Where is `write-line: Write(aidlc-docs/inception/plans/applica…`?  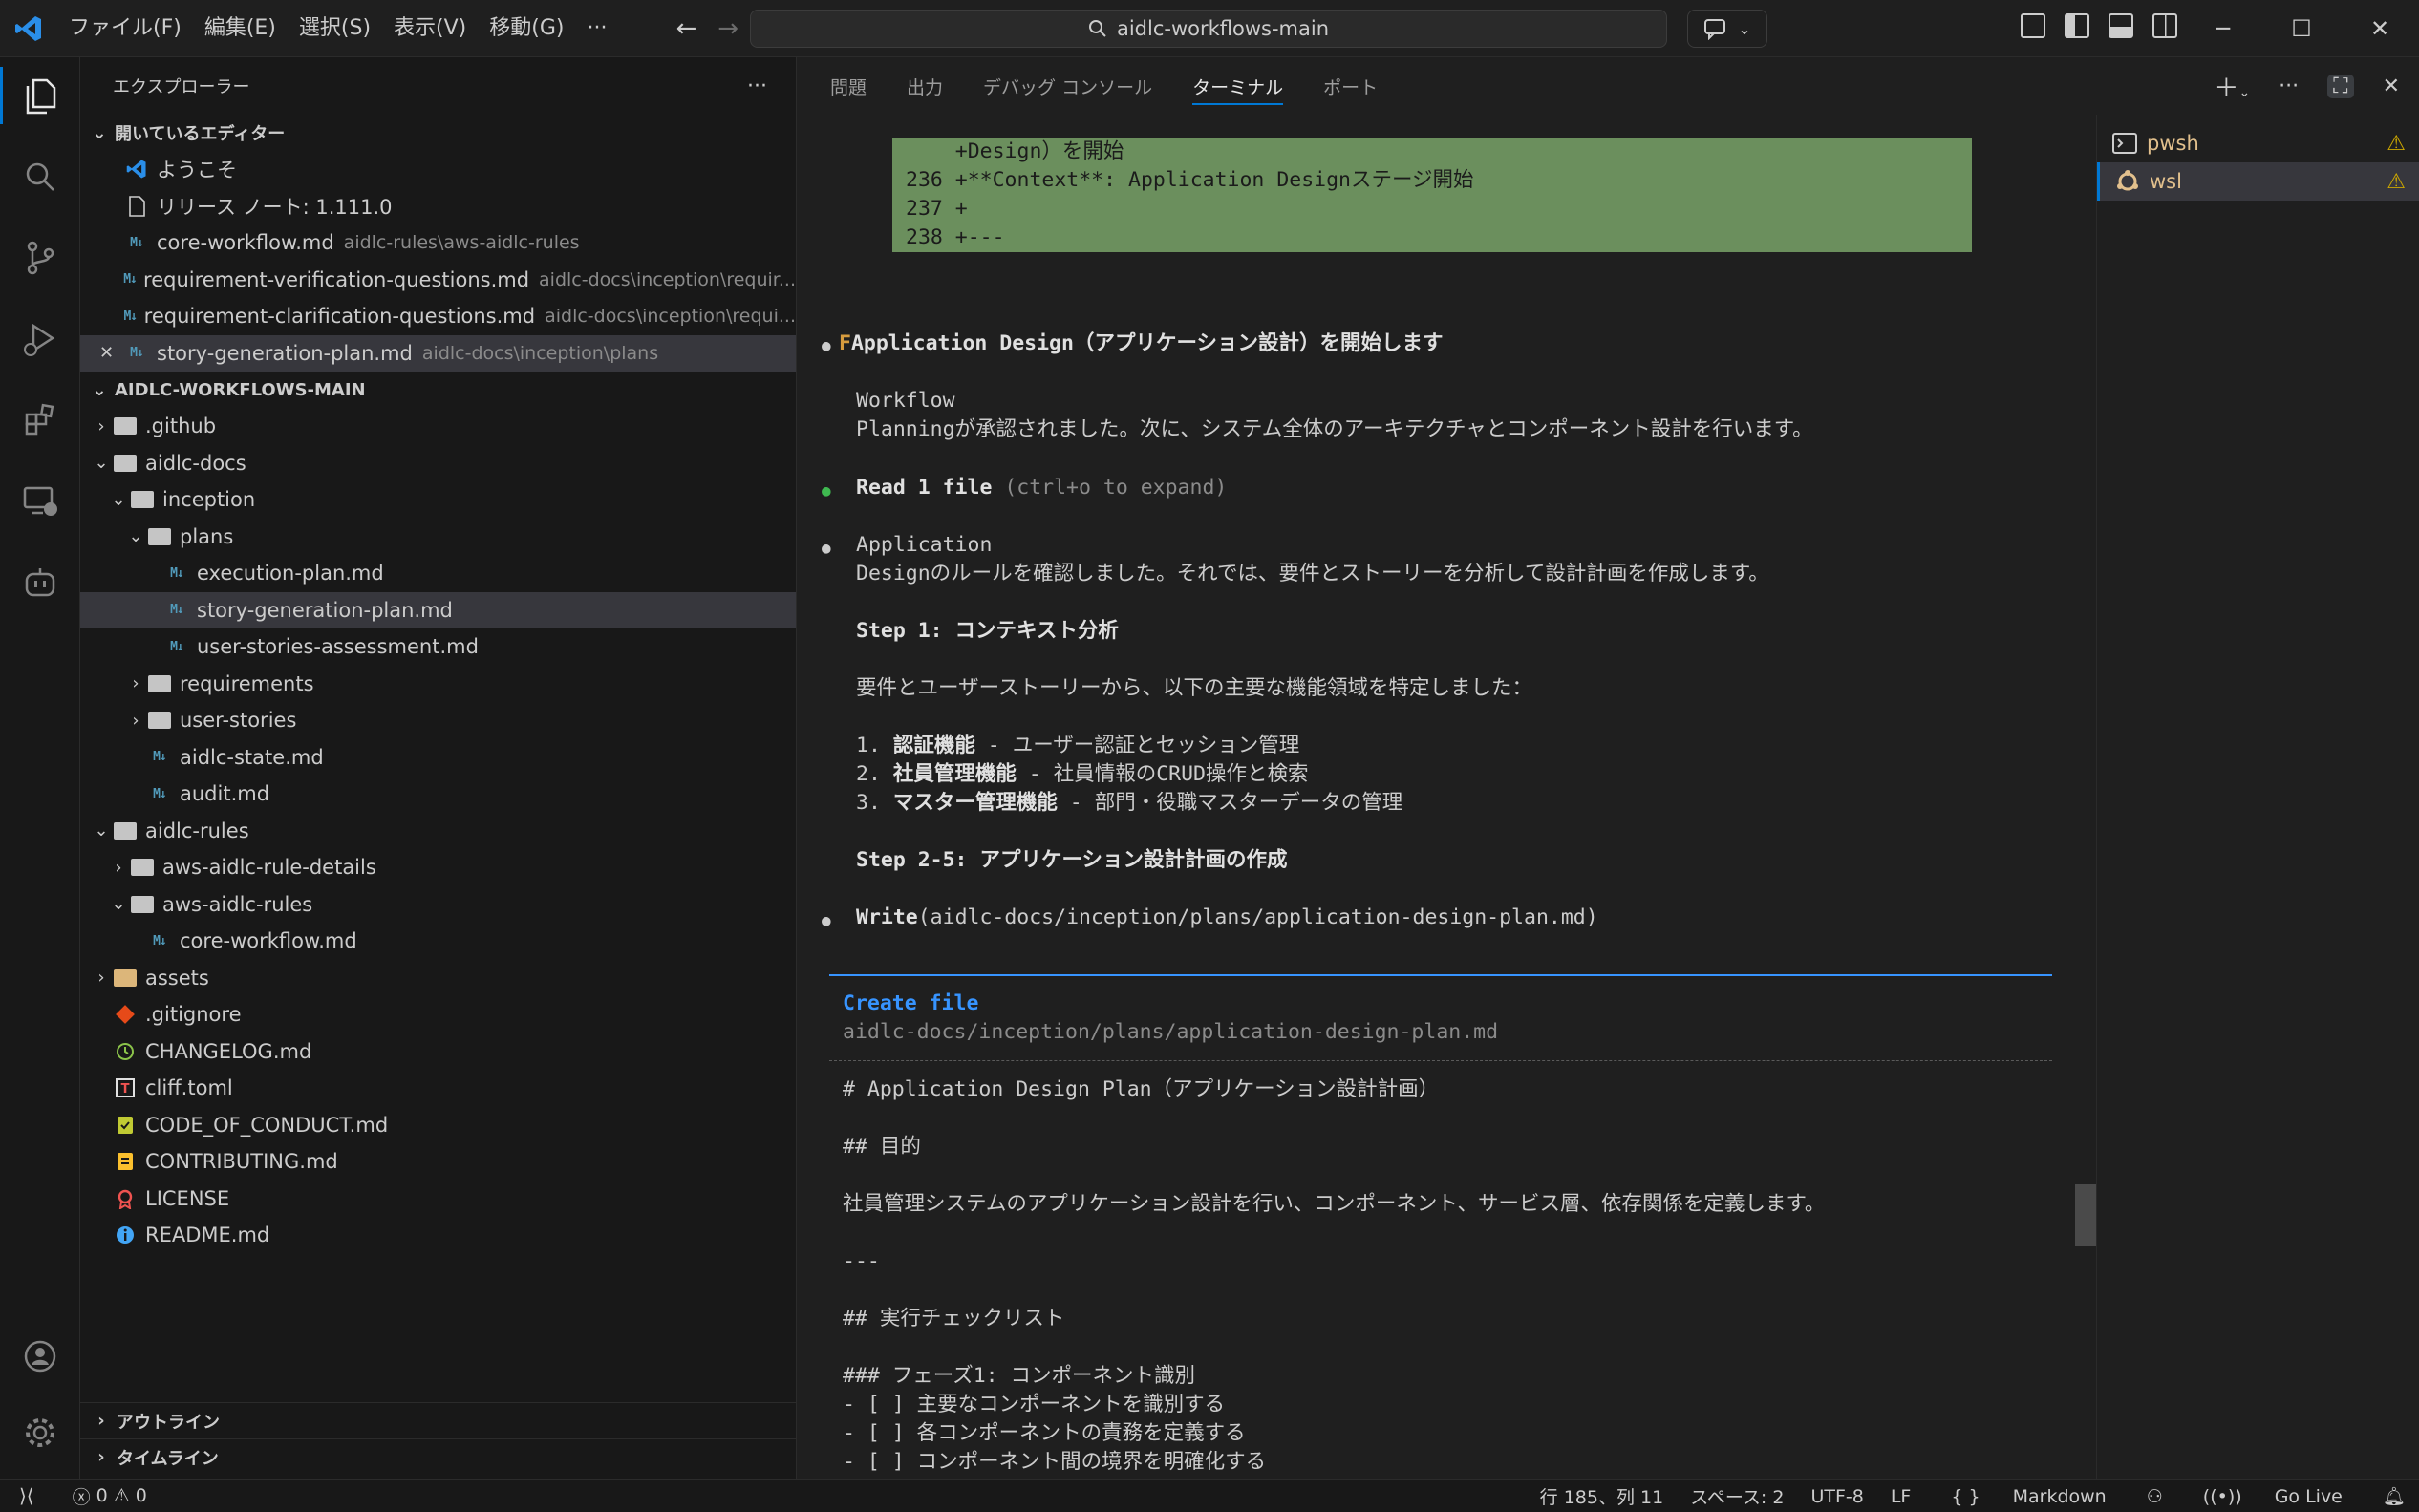 write-line: Write(aidlc-docs/inception/plans/applica… is located at coordinates (1227, 918).